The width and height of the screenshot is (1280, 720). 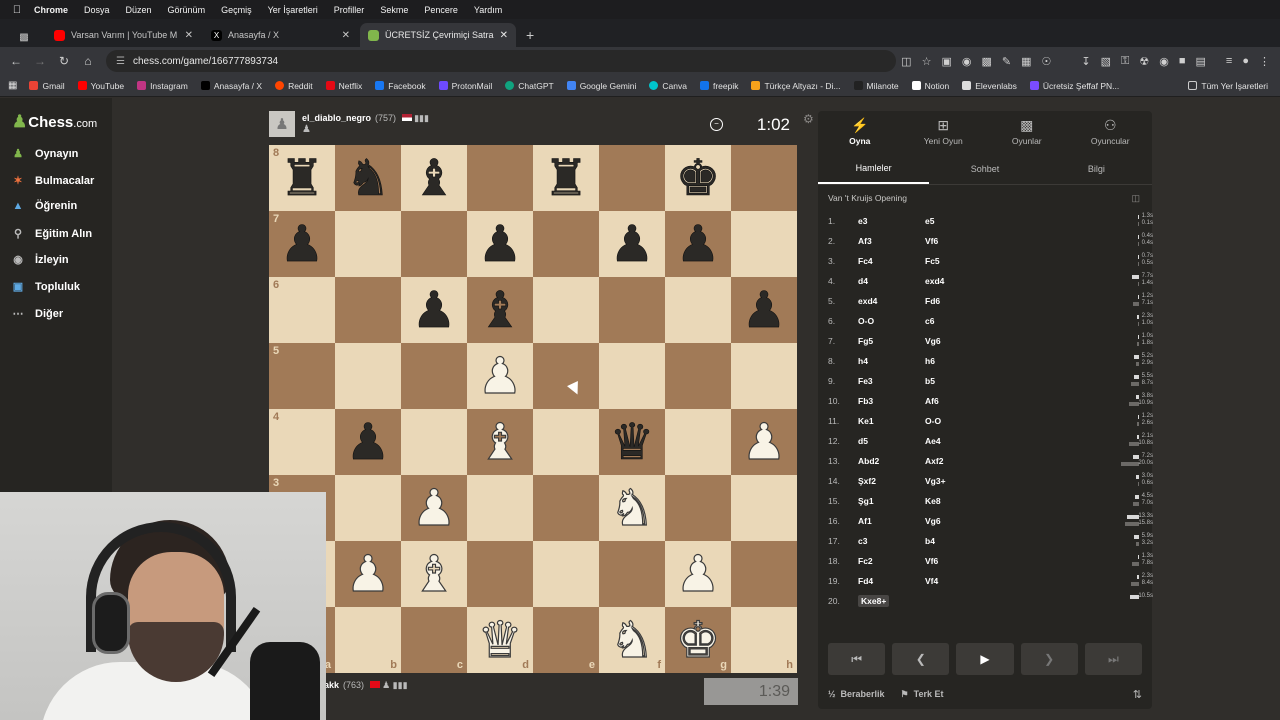 I want to click on bookmark-item: Google Gemini, so click(x=601, y=86).